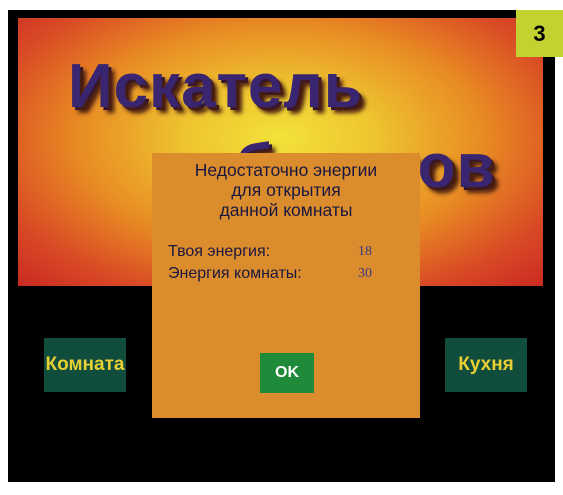 This screenshot has height=495, width=563. What do you see at coordinates (287, 373) in the screenshot?
I see `ok-button: OK` at bounding box center [287, 373].